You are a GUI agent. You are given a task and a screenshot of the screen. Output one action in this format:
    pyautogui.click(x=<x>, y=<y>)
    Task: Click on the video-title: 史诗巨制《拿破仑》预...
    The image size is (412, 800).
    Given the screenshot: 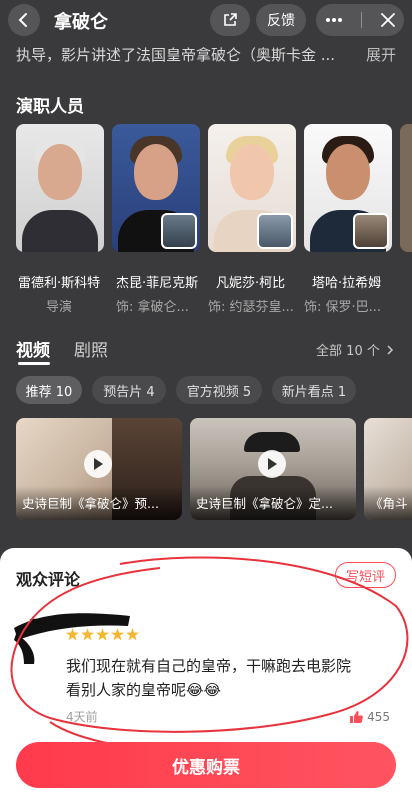 What is the action you would take?
    pyautogui.click(x=90, y=503)
    